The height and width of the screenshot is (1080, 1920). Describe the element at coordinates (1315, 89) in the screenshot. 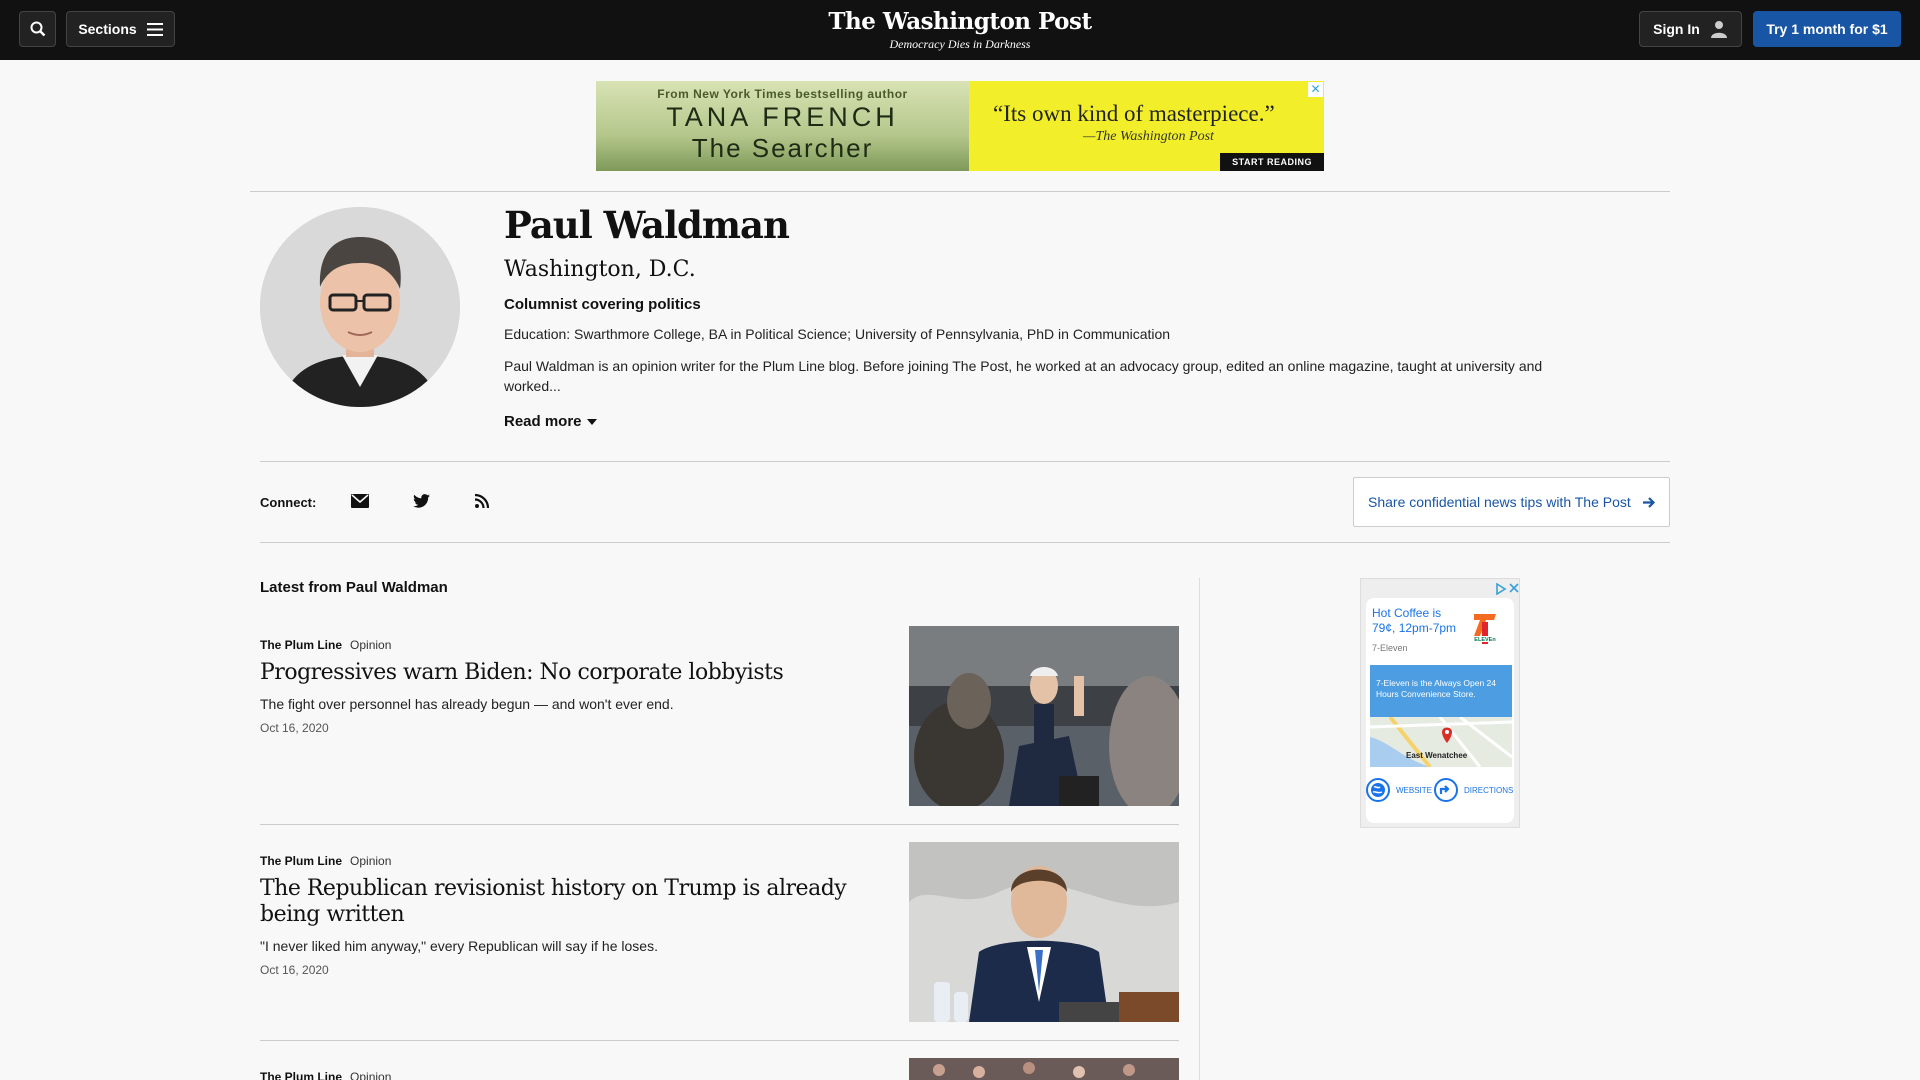

I see `ad-close-icon: ✕` at that location.